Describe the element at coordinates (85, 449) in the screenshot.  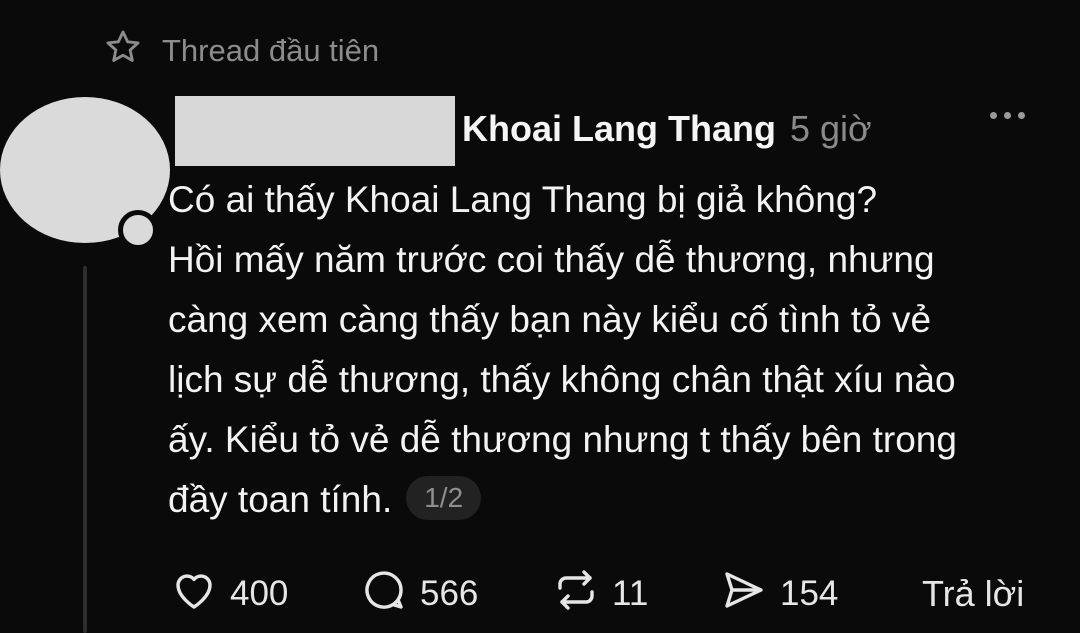
I see `thread-line` at that location.